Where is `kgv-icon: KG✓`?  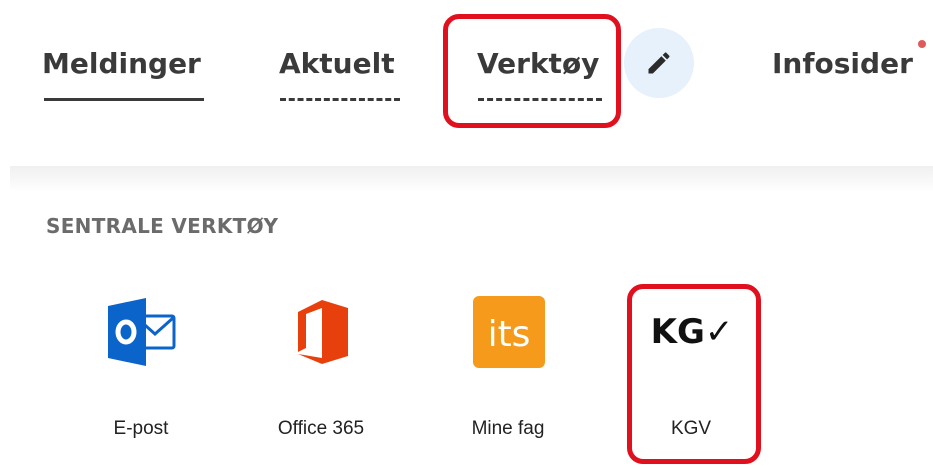 kgv-icon: KG✓ is located at coordinates (692, 332).